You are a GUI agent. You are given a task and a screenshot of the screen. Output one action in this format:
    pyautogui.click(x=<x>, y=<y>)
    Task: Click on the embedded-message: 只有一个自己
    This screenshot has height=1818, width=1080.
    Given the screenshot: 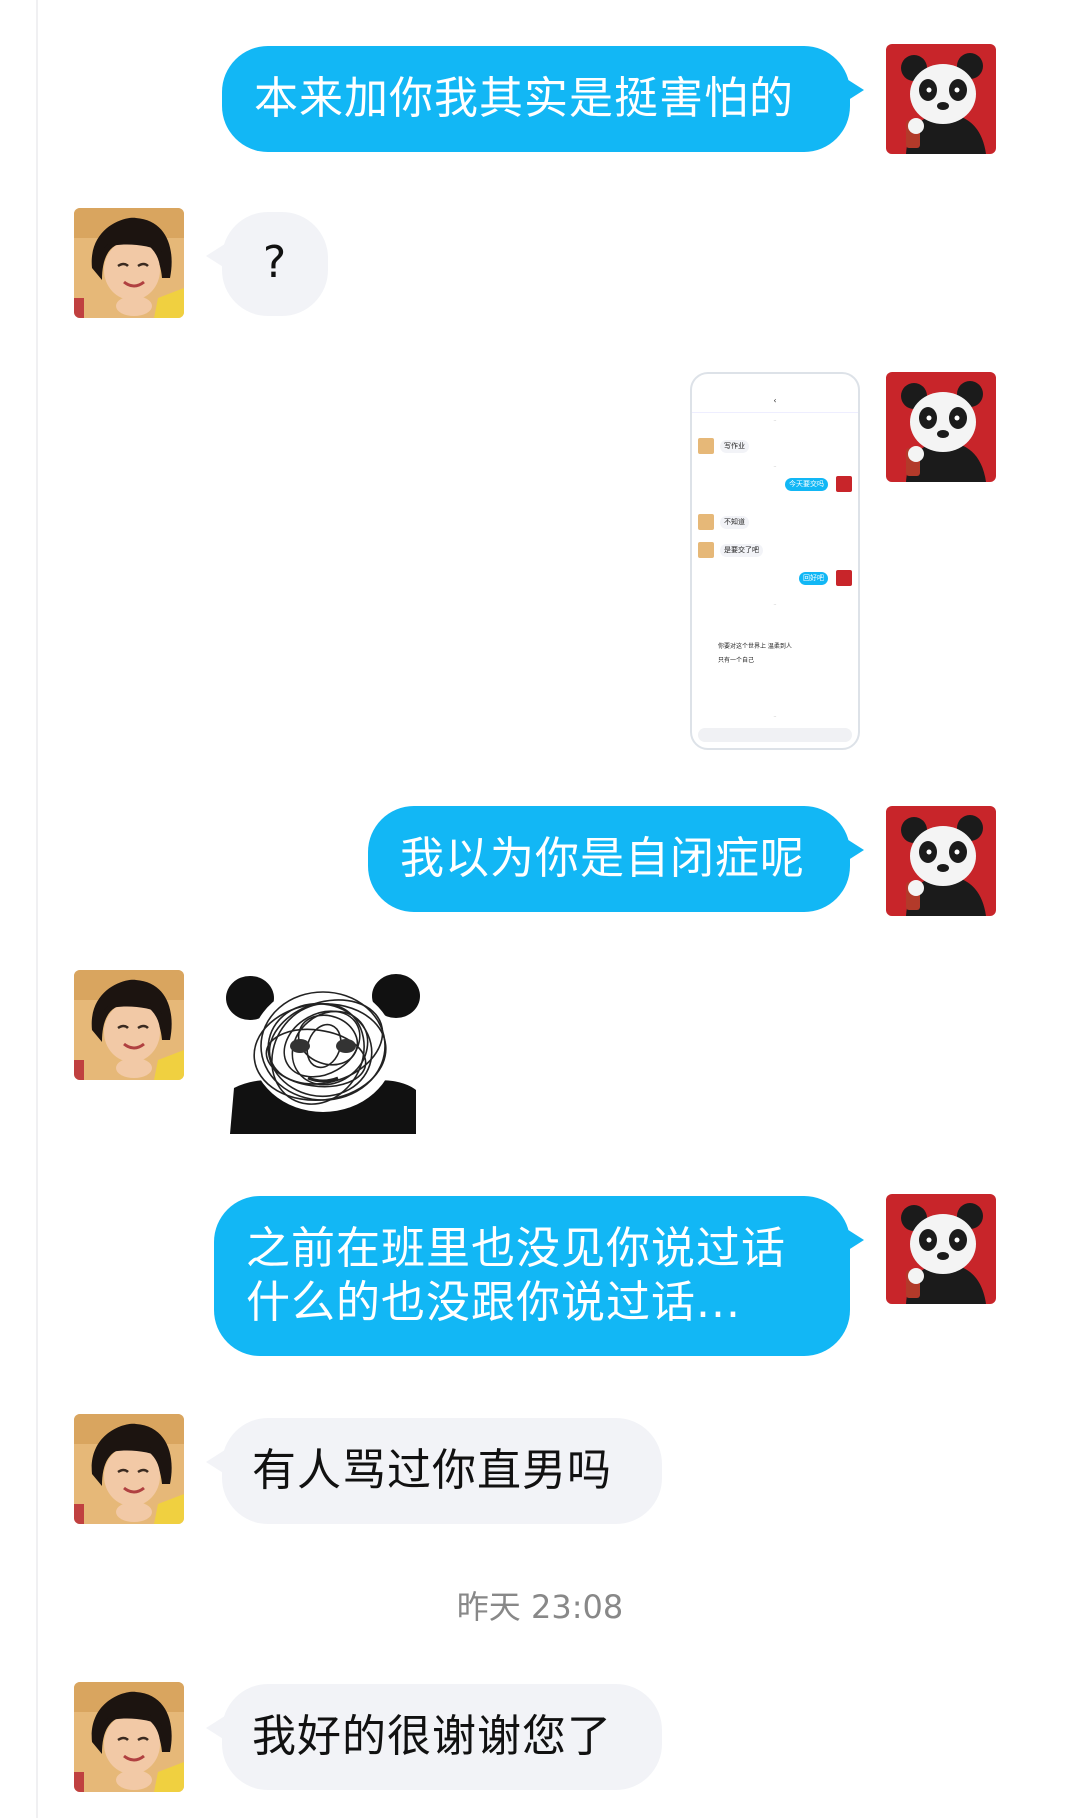 What is the action you would take?
    pyautogui.click(x=736, y=660)
    